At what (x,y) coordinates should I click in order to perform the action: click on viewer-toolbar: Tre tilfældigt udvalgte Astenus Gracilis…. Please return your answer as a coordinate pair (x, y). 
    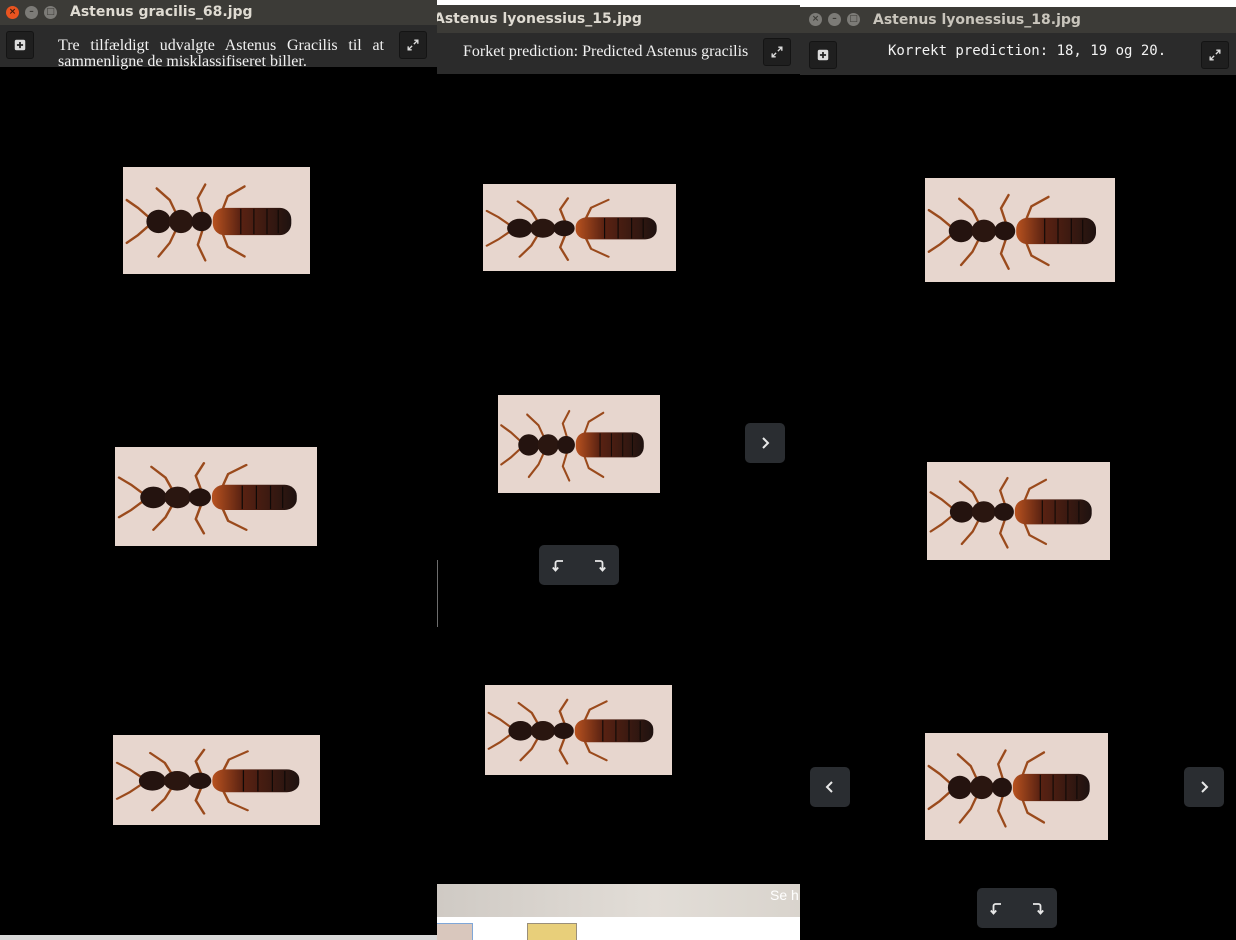
    Looking at the image, I should click on (218, 47).